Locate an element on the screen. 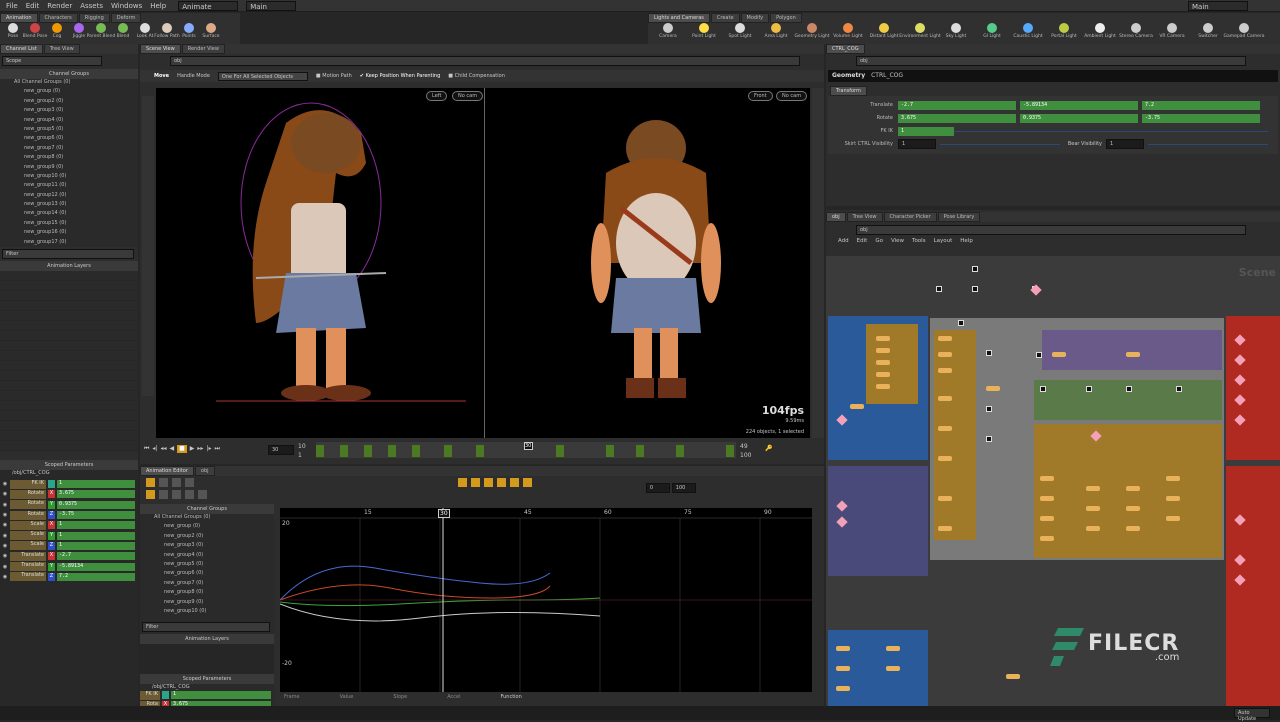  child-comp-checkbox: ■ Child Compensation is located at coordinates (476, 76).